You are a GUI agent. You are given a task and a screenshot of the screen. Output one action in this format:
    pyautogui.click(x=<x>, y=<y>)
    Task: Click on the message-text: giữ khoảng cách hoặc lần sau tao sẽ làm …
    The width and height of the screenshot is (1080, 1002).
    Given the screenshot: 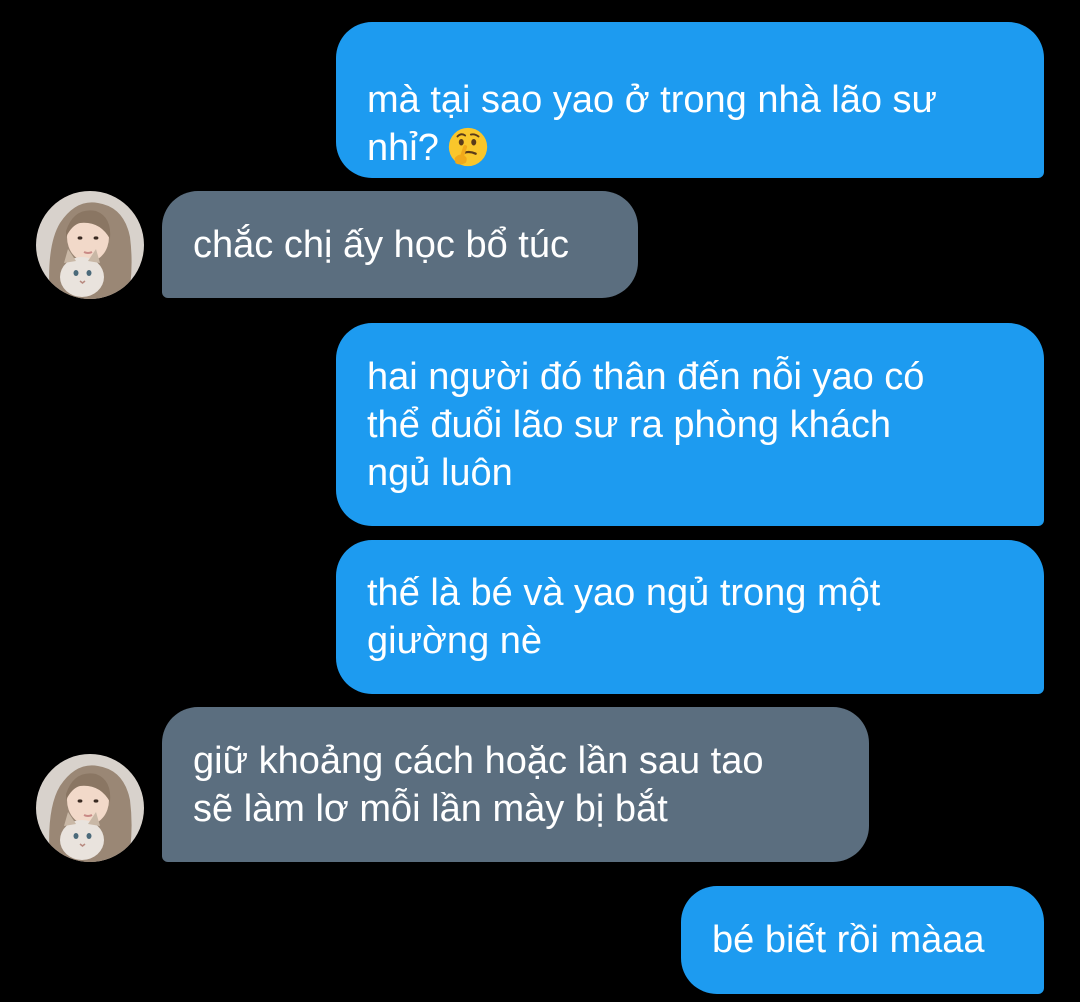 What is the action you would take?
    pyautogui.click(x=478, y=784)
    